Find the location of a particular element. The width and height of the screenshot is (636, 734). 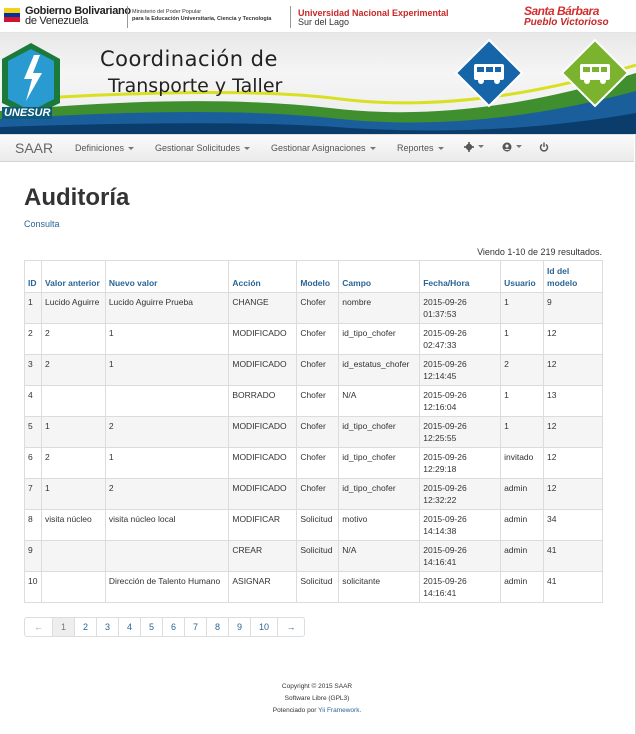

brand-link: SAAR is located at coordinates (34, 148).